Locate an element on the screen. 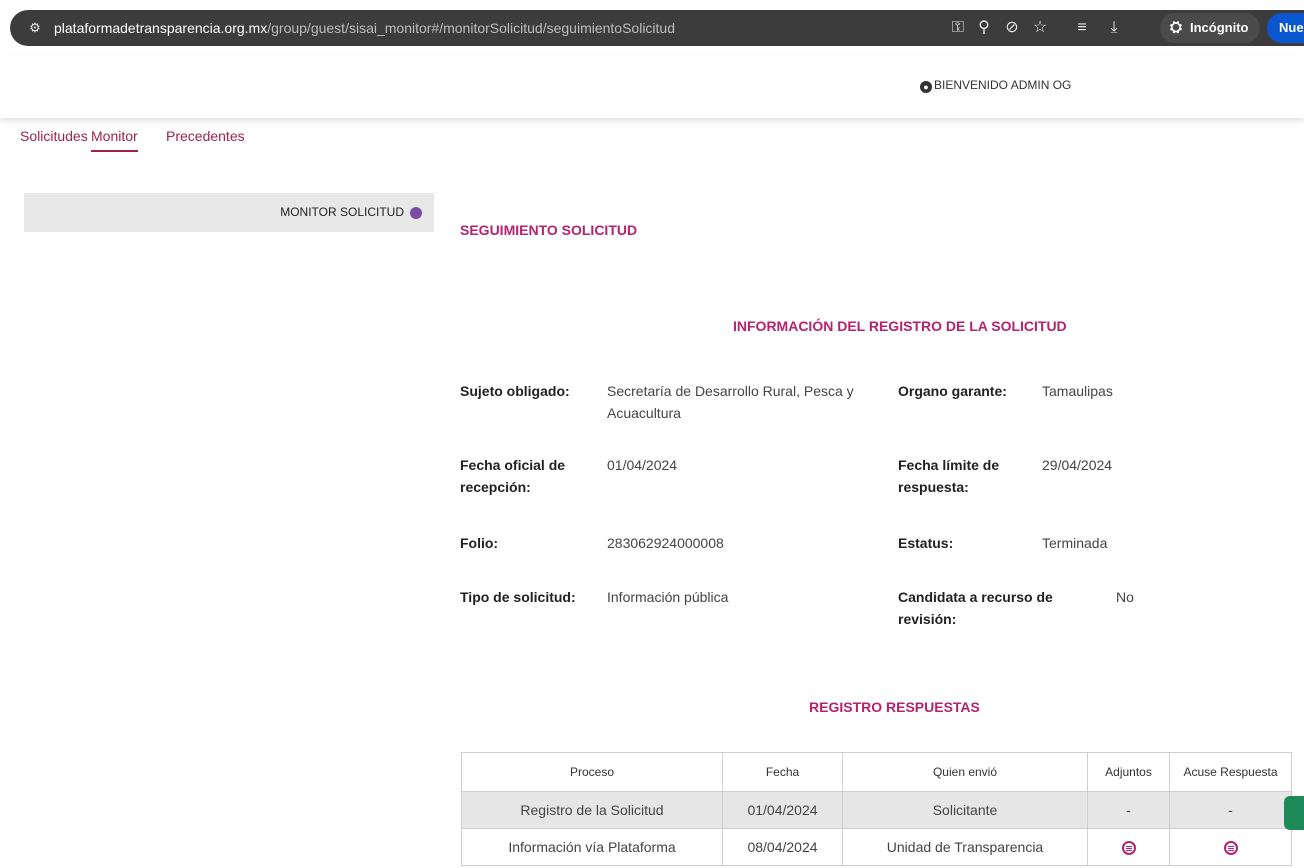  circle-icon is located at coordinates (416, 213).